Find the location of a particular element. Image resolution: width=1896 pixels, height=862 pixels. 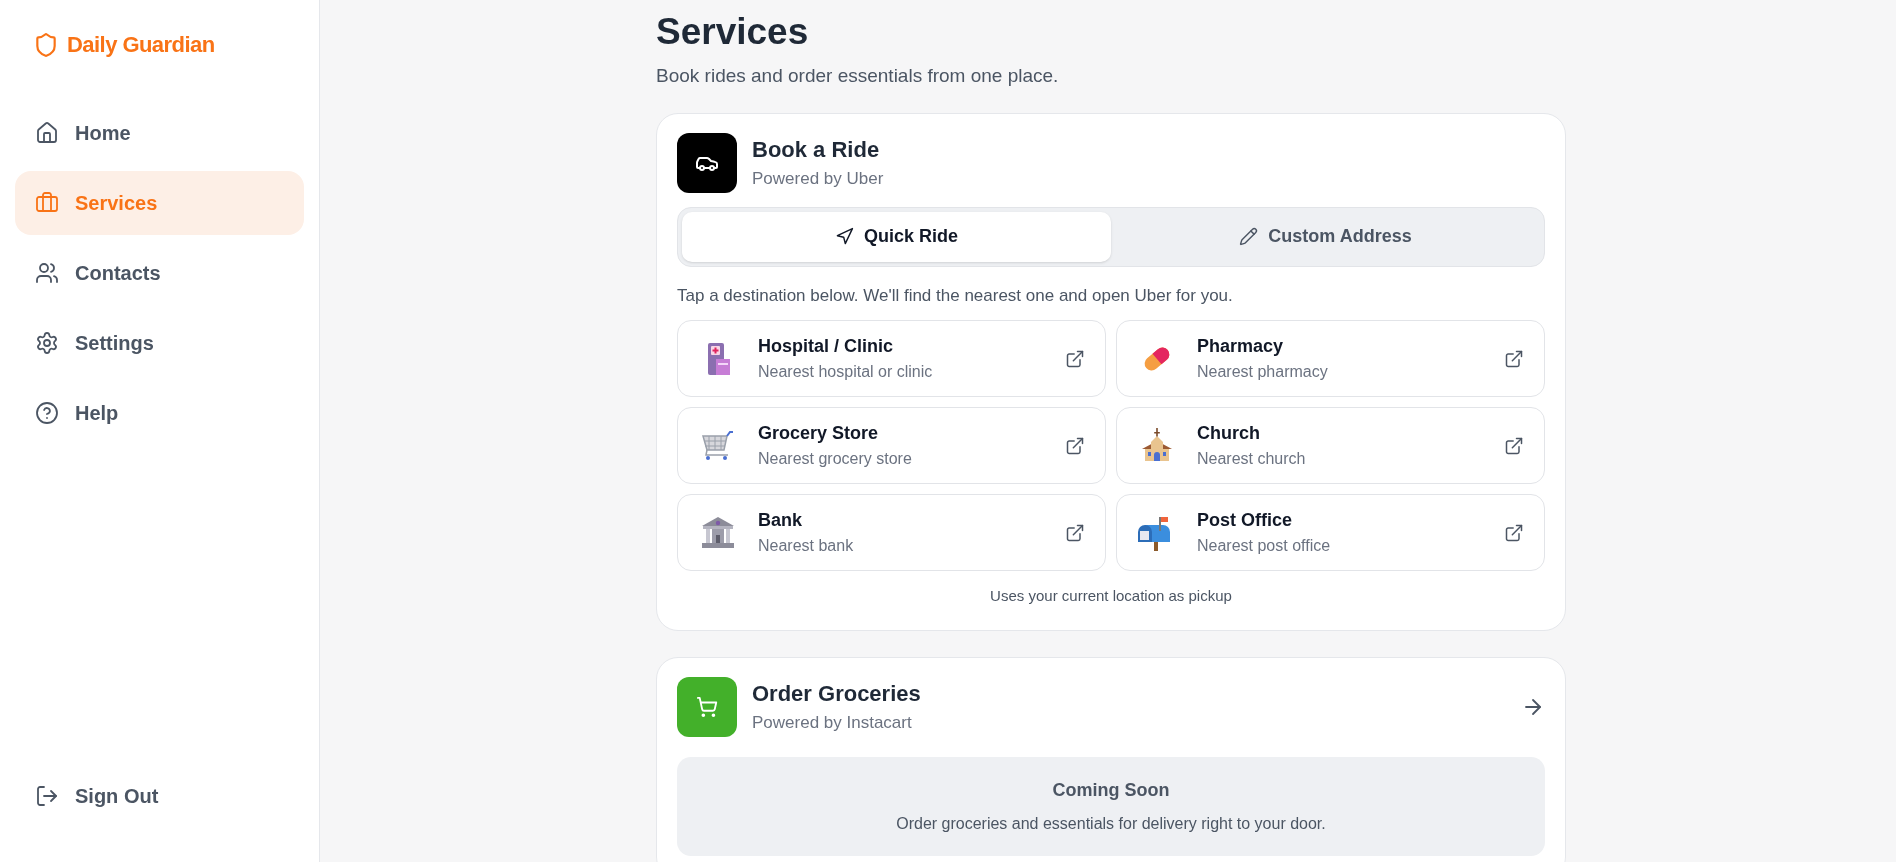

sign-out-button: Sign Out is located at coordinates (159, 796).